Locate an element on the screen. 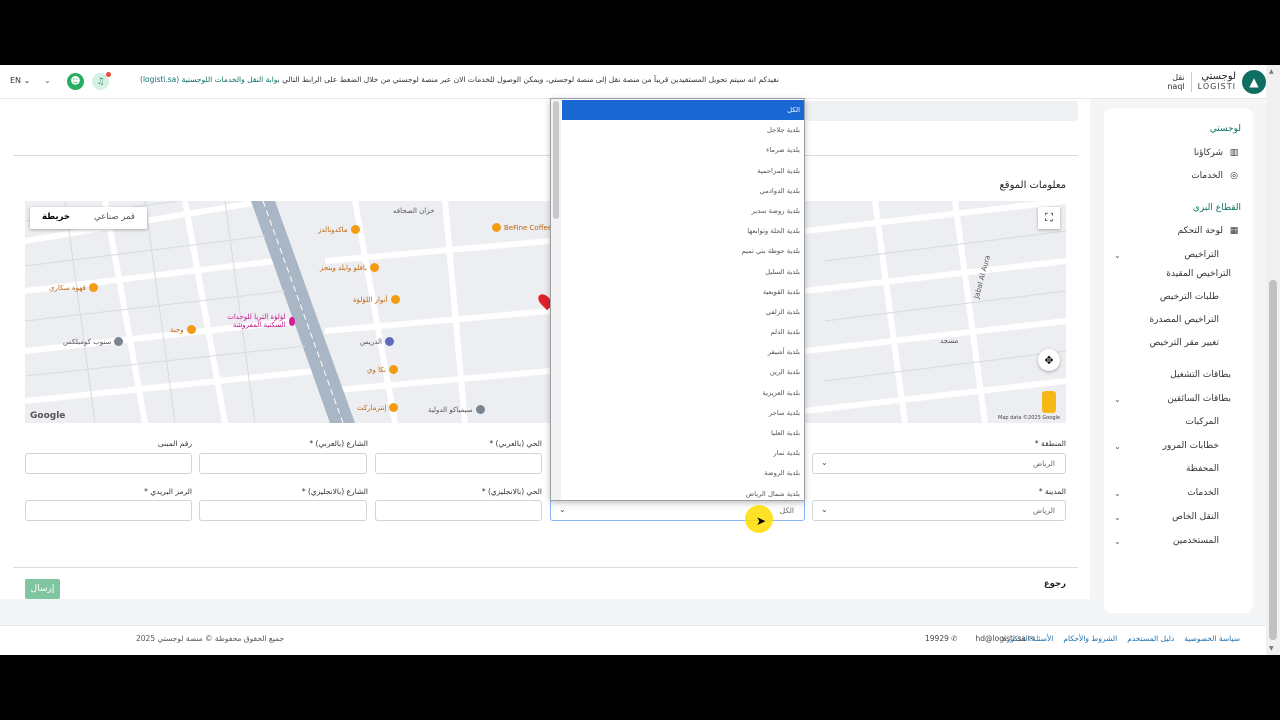 Image resolution: width=1280 pixels, height=720 pixels. dropdown-option: بلدية الحلة وتوابعها is located at coordinates (683, 231).